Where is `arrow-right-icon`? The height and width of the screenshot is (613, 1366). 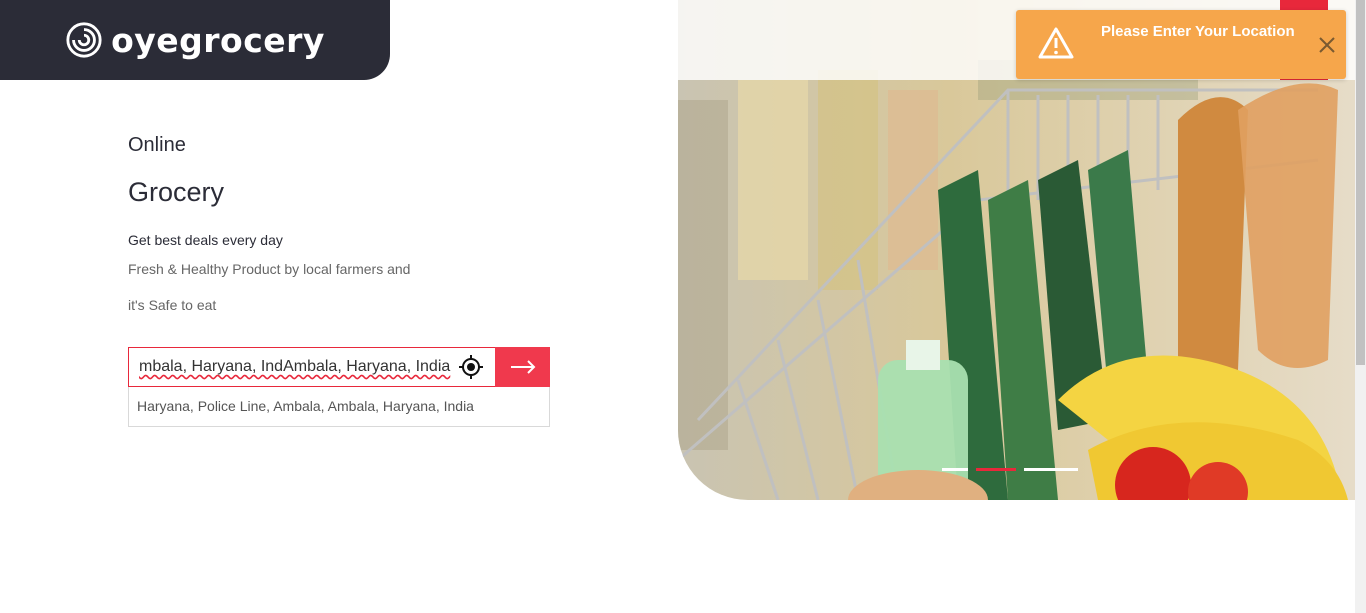 arrow-right-icon is located at coordinates (522, 367).